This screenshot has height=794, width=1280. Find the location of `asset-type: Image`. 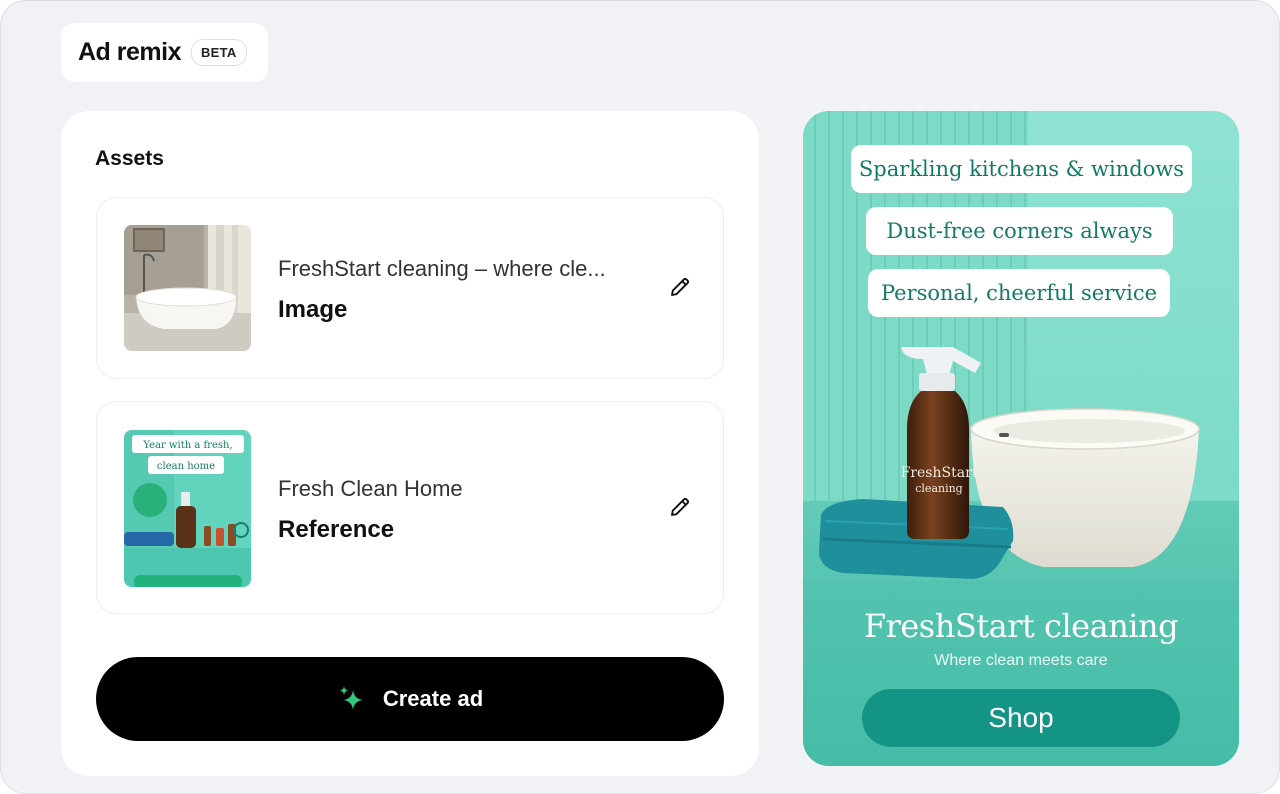

asset-type: Image is located at coordinates (313, 309).